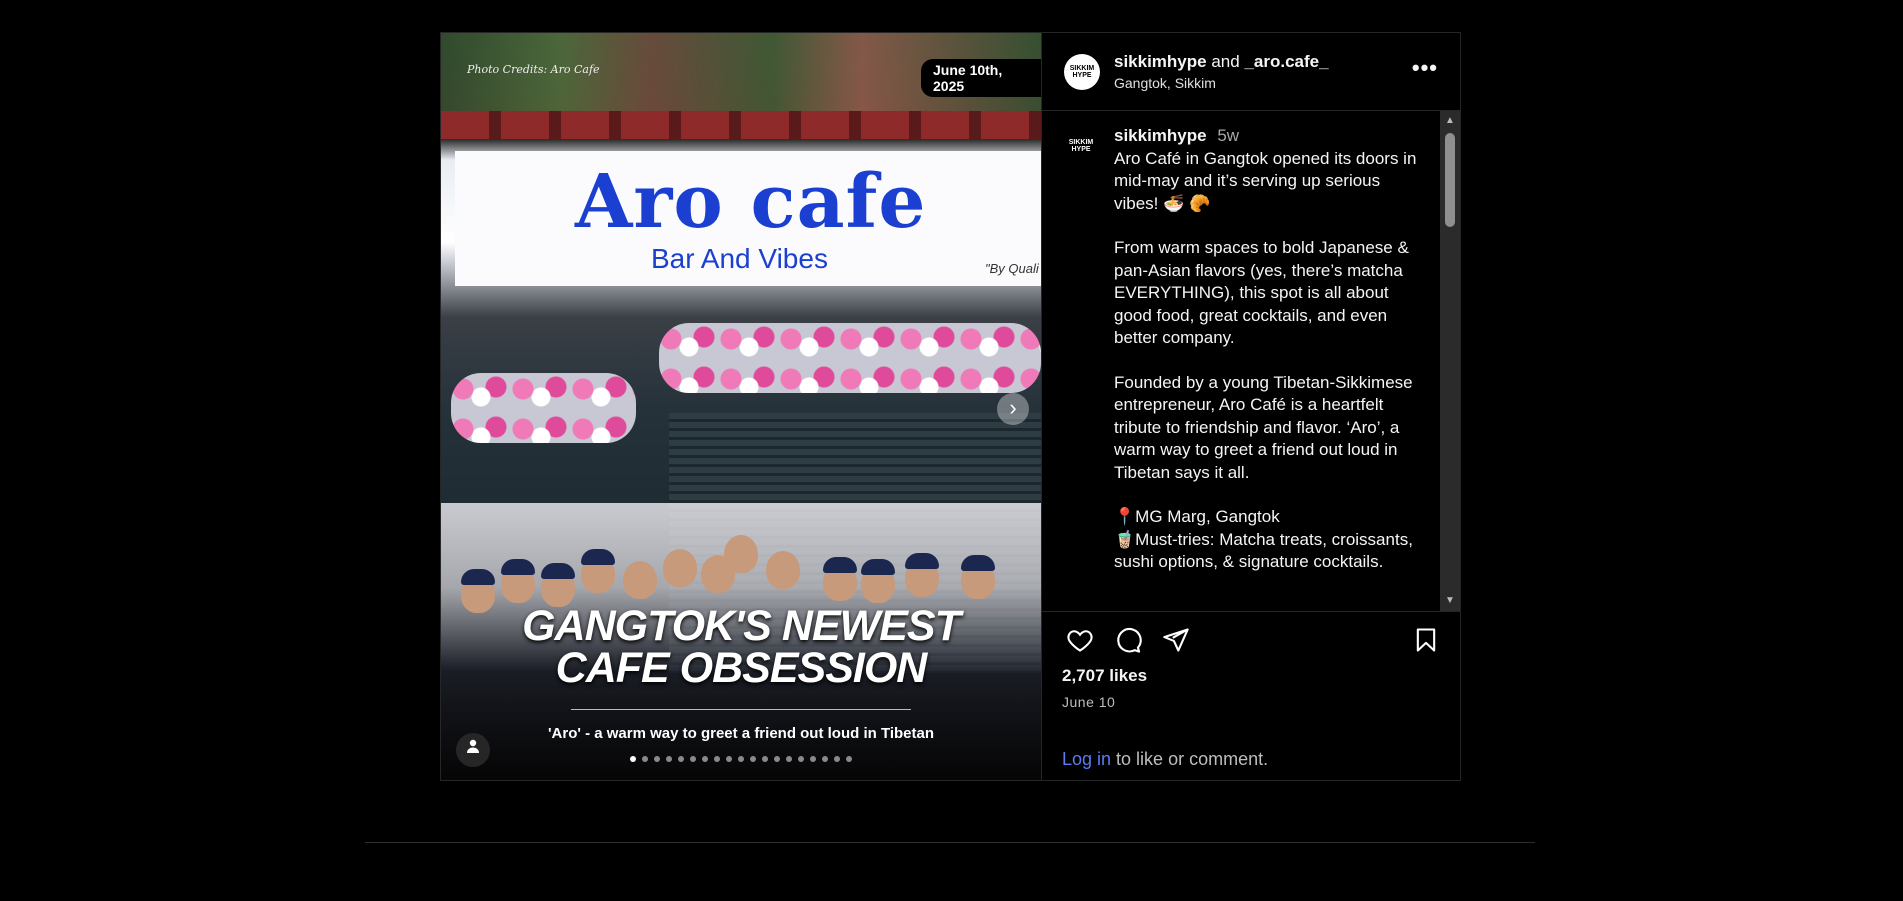 The width and height of the screenshot is (1903, 901). What do you see at coordinates (533, 69) in the screenshot?
I see `photo-credit: Photo Credits: Aro Cafe` at bounding box center [533, 69].